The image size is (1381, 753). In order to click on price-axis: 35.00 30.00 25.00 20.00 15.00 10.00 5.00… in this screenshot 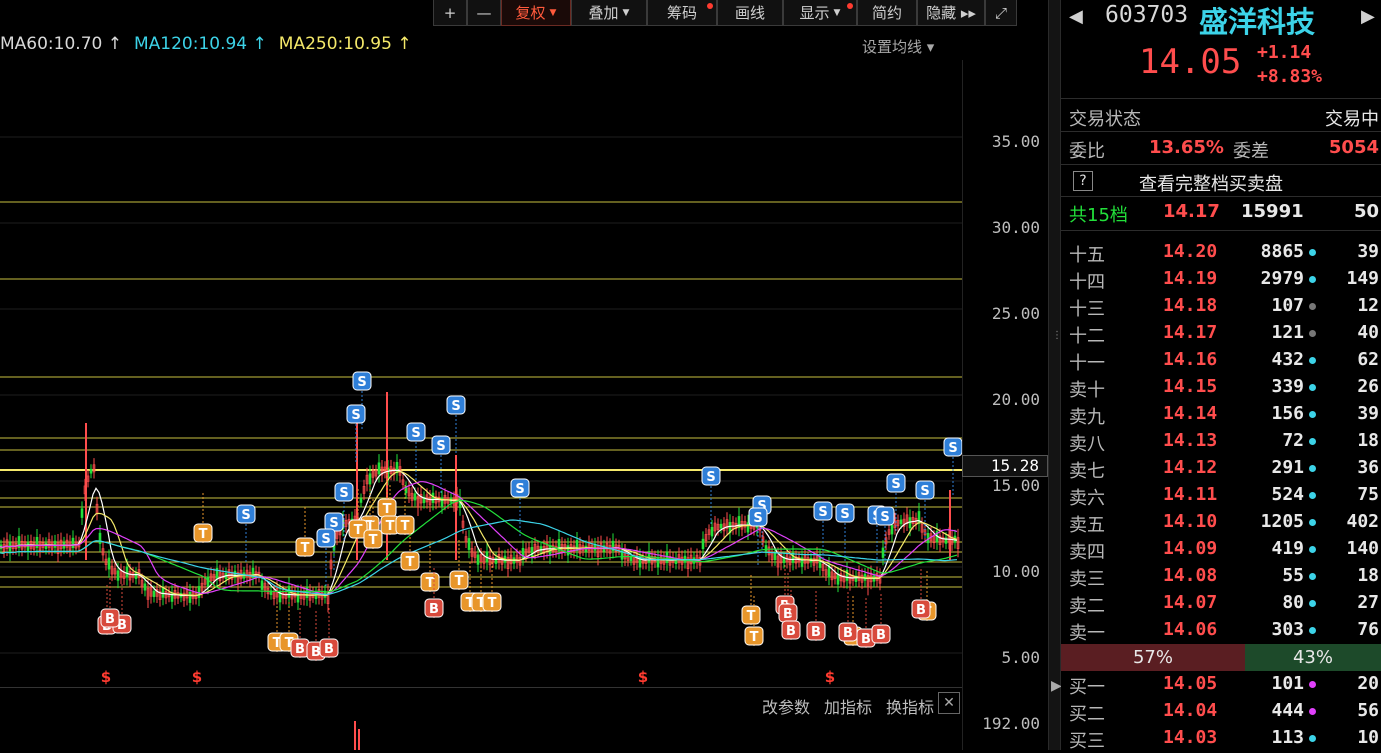, I will do `click(1005, 405)`.